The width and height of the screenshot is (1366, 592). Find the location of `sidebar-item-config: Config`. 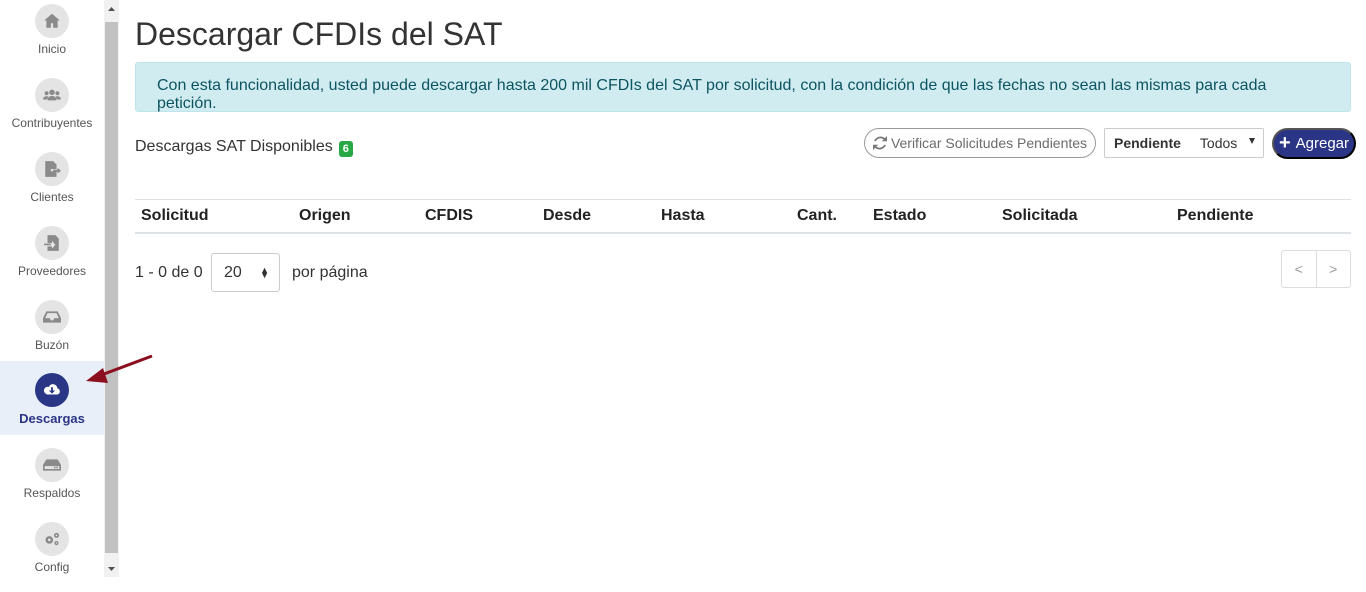

sidebar-item-config: Config is located at coordinates (52, 555).